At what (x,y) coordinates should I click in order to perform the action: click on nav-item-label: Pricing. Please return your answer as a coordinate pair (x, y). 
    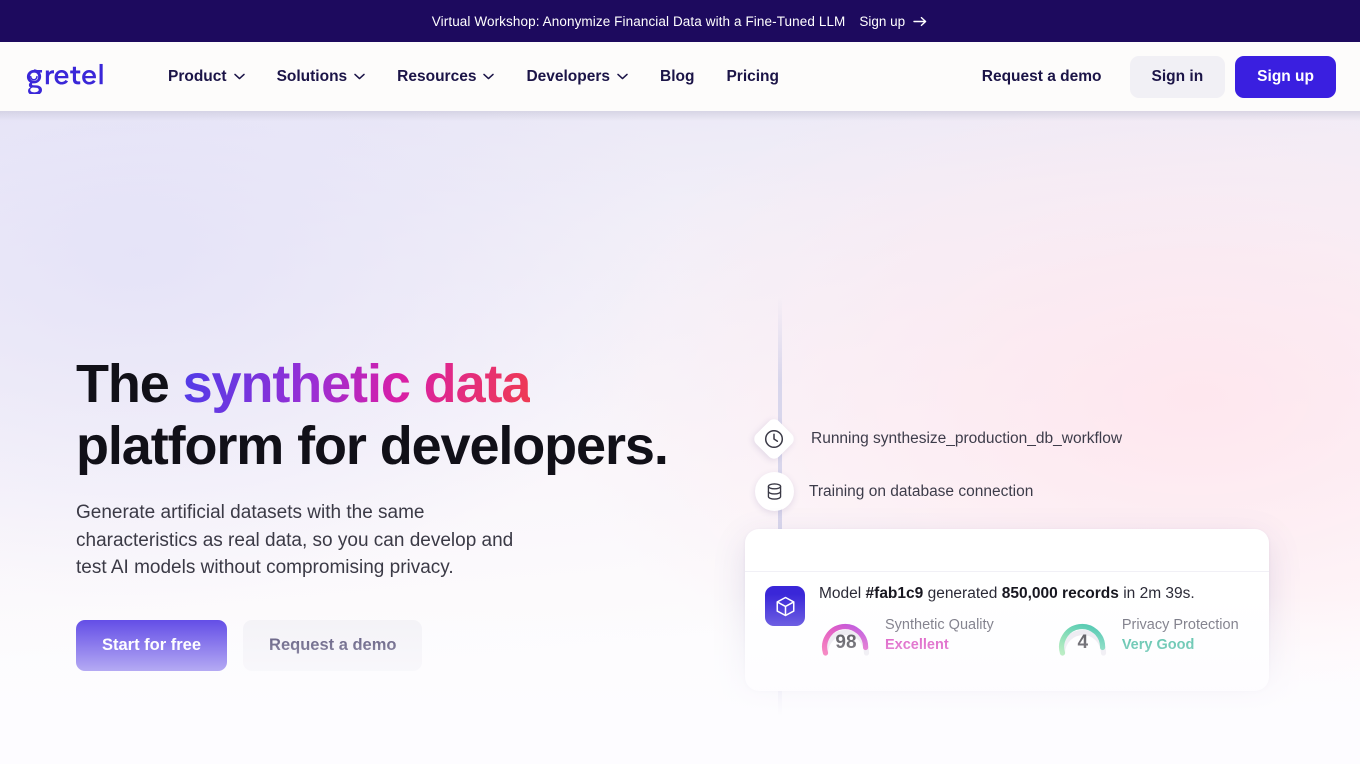
    Looking at the image, I should click on (752, 76).